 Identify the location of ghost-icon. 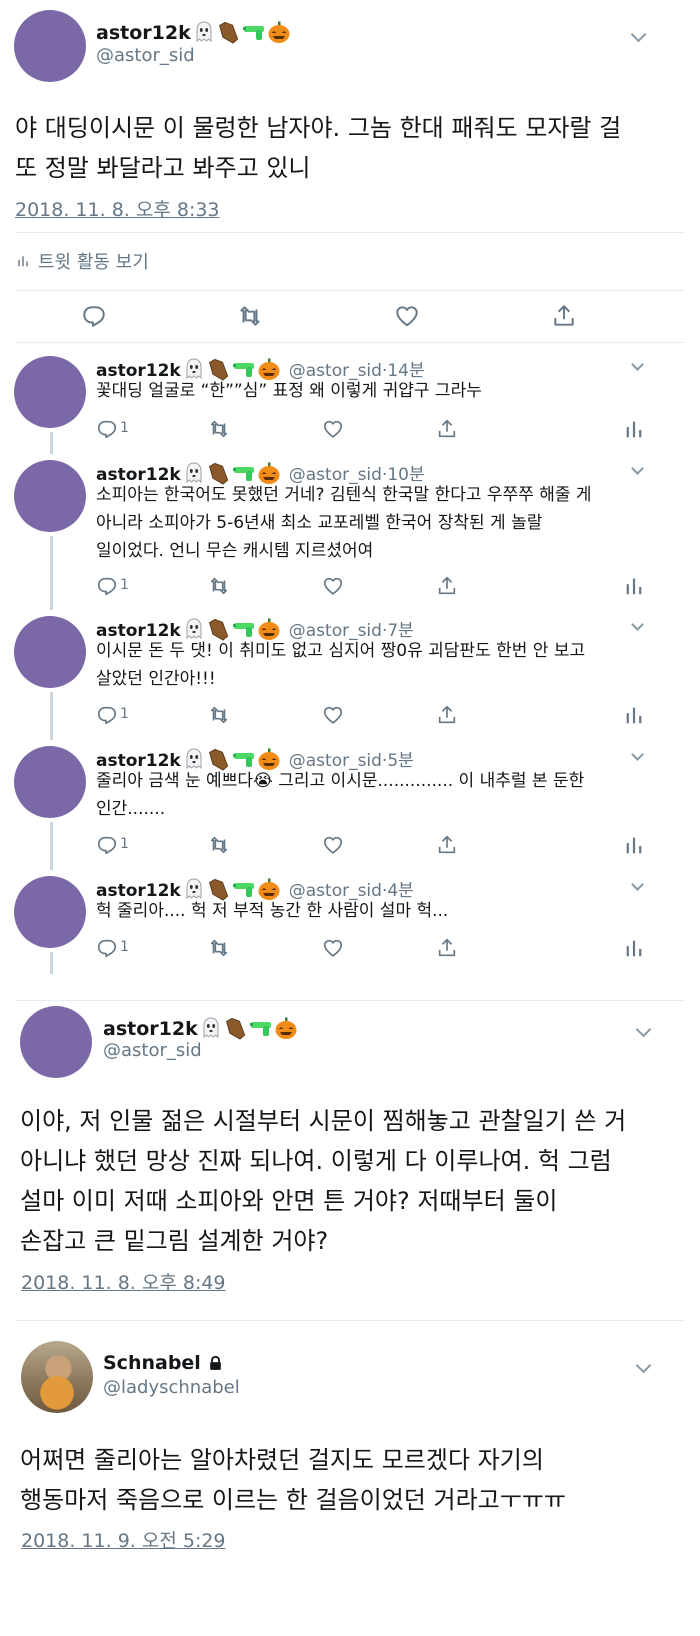
(204, 32).